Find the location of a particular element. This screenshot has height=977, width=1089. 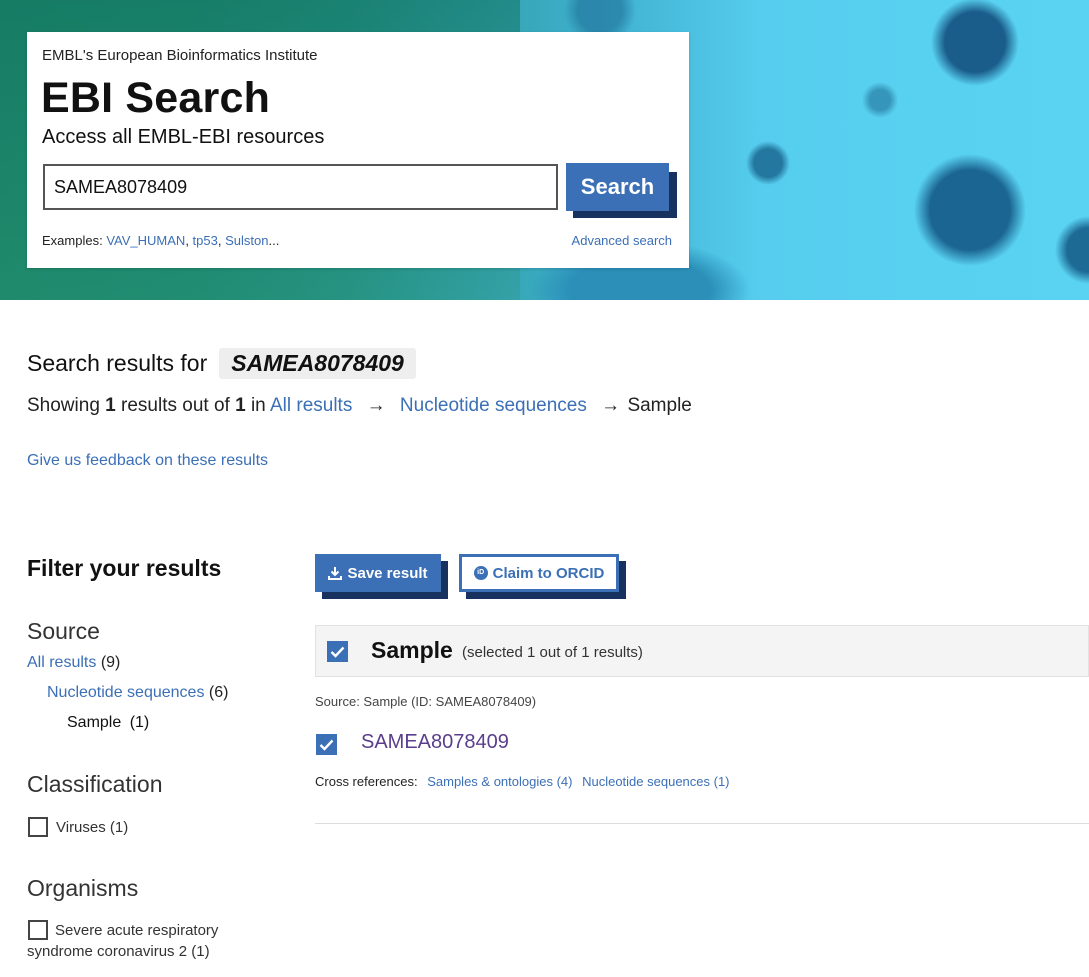

facet-nucleotide-sequences: Nucleotide sequences (6) is located at coordinates (137, 693).